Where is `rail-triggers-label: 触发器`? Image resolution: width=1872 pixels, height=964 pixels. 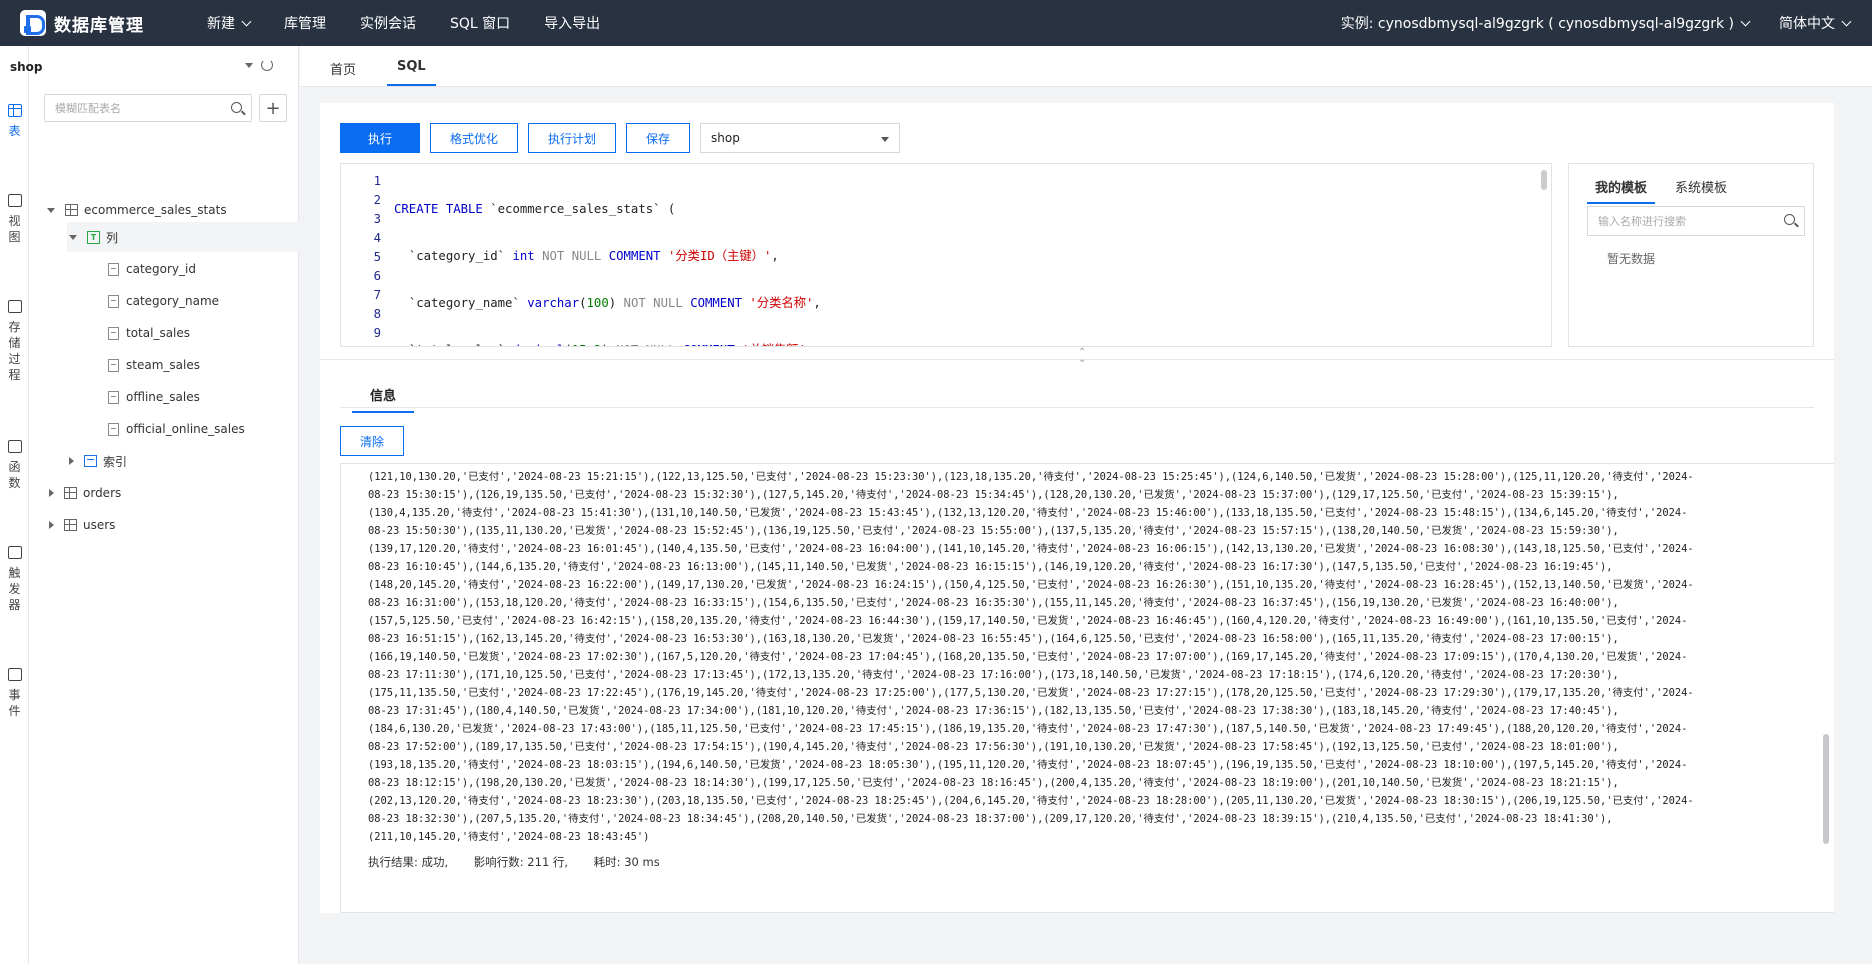
rail-triggers-label: 触发器 is located at coordinates (14, 589).